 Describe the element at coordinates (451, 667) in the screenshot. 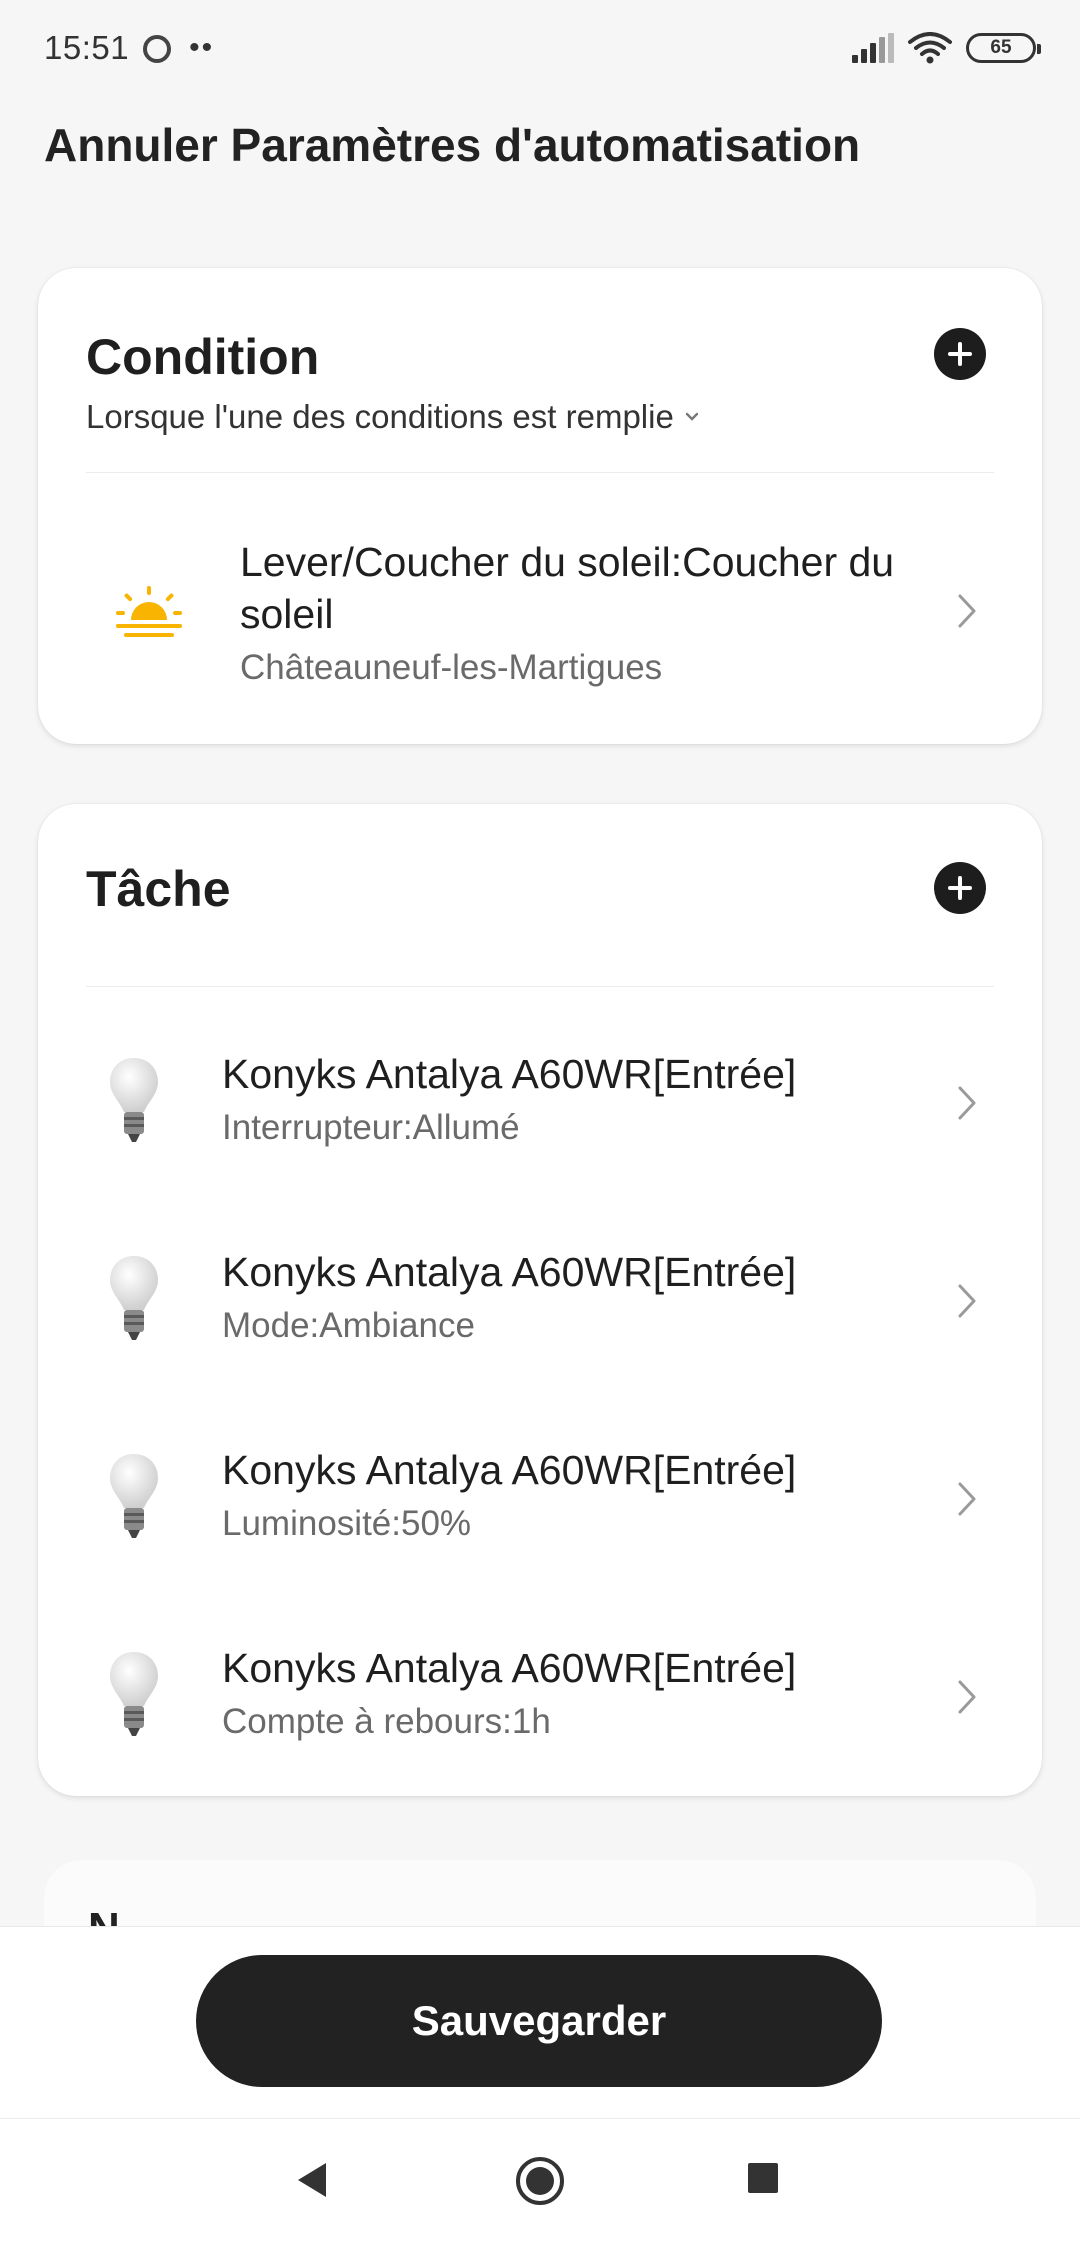

I see `condition-item-location: Châteauneuf-les-Martigues` at that location.